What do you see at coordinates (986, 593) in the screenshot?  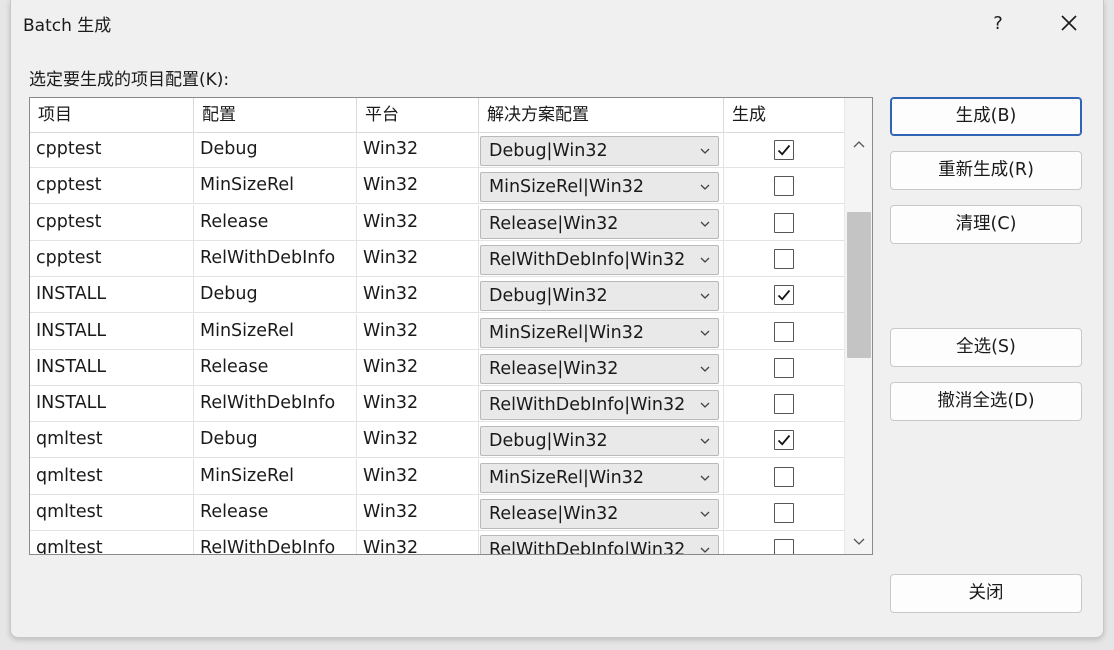 I see `close-button: 关闭` at bounding box center [986, 593].